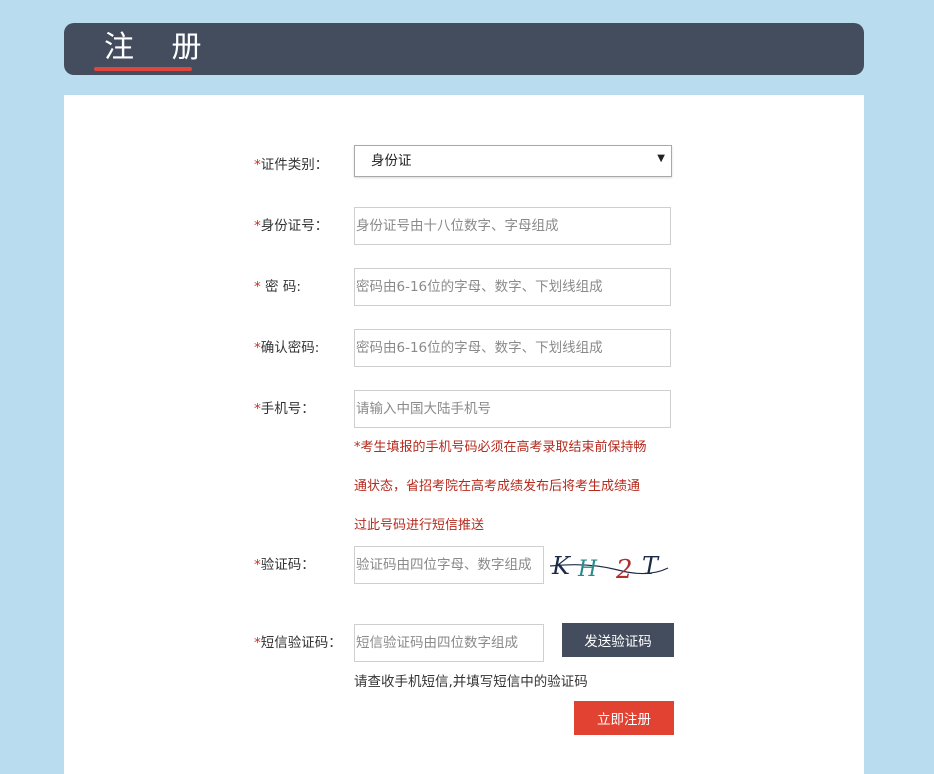 The height and width of the screenshot is (774, 934). I want to click on captcha-char: T, so click(651, 566).